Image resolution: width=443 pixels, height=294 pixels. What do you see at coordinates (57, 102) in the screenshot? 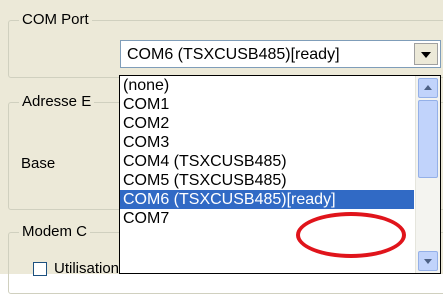
I see `adresse-group-title: Adresse E` at bounding box center [57, 102].